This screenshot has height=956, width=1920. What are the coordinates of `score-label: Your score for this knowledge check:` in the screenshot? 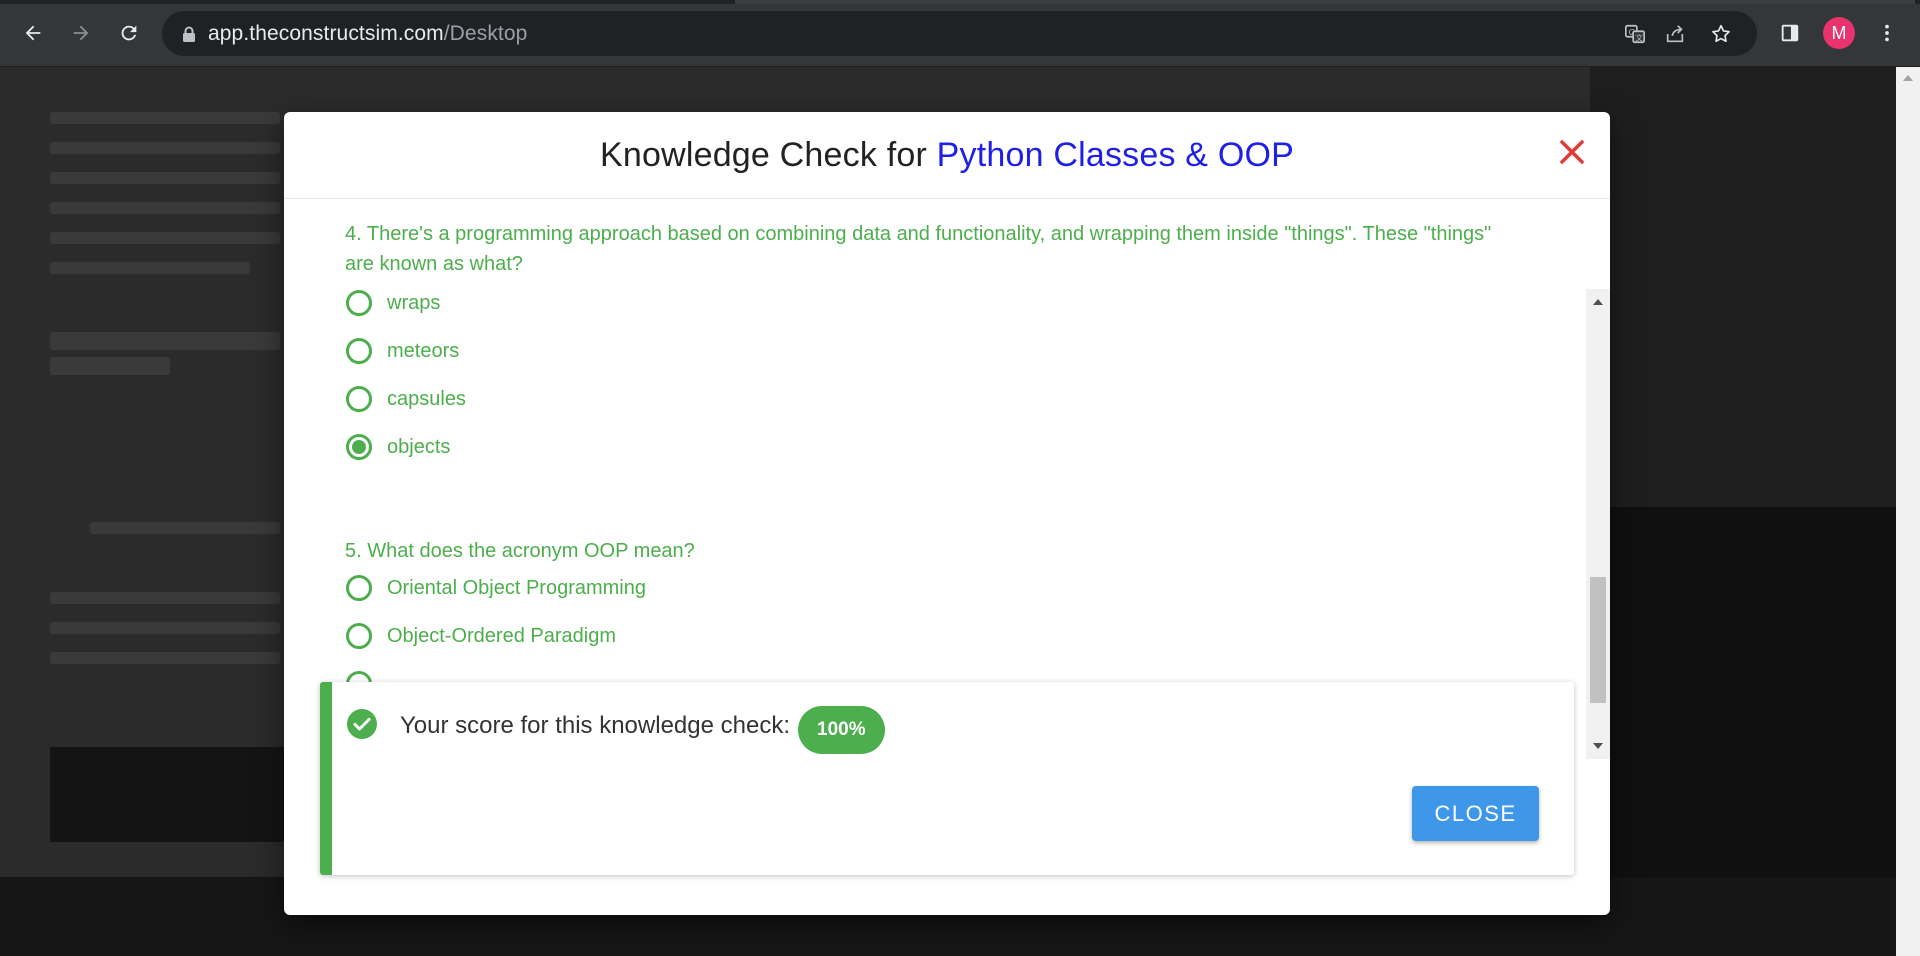 It's located at (595, 725).